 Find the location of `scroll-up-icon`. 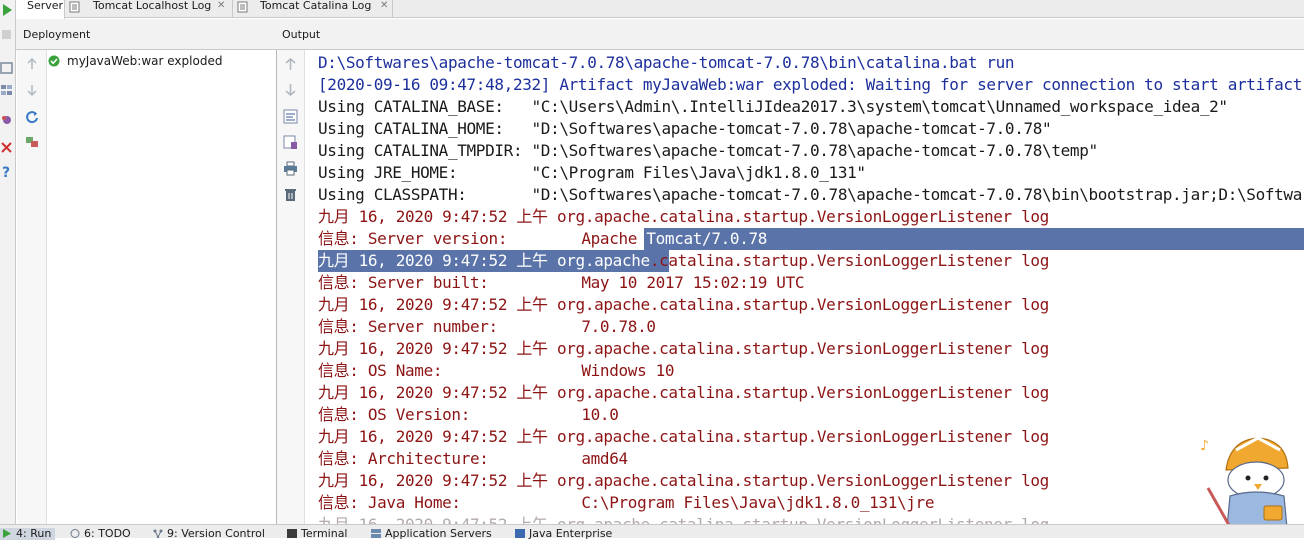

scroll-up-icon is located at coordinates (290, 64).